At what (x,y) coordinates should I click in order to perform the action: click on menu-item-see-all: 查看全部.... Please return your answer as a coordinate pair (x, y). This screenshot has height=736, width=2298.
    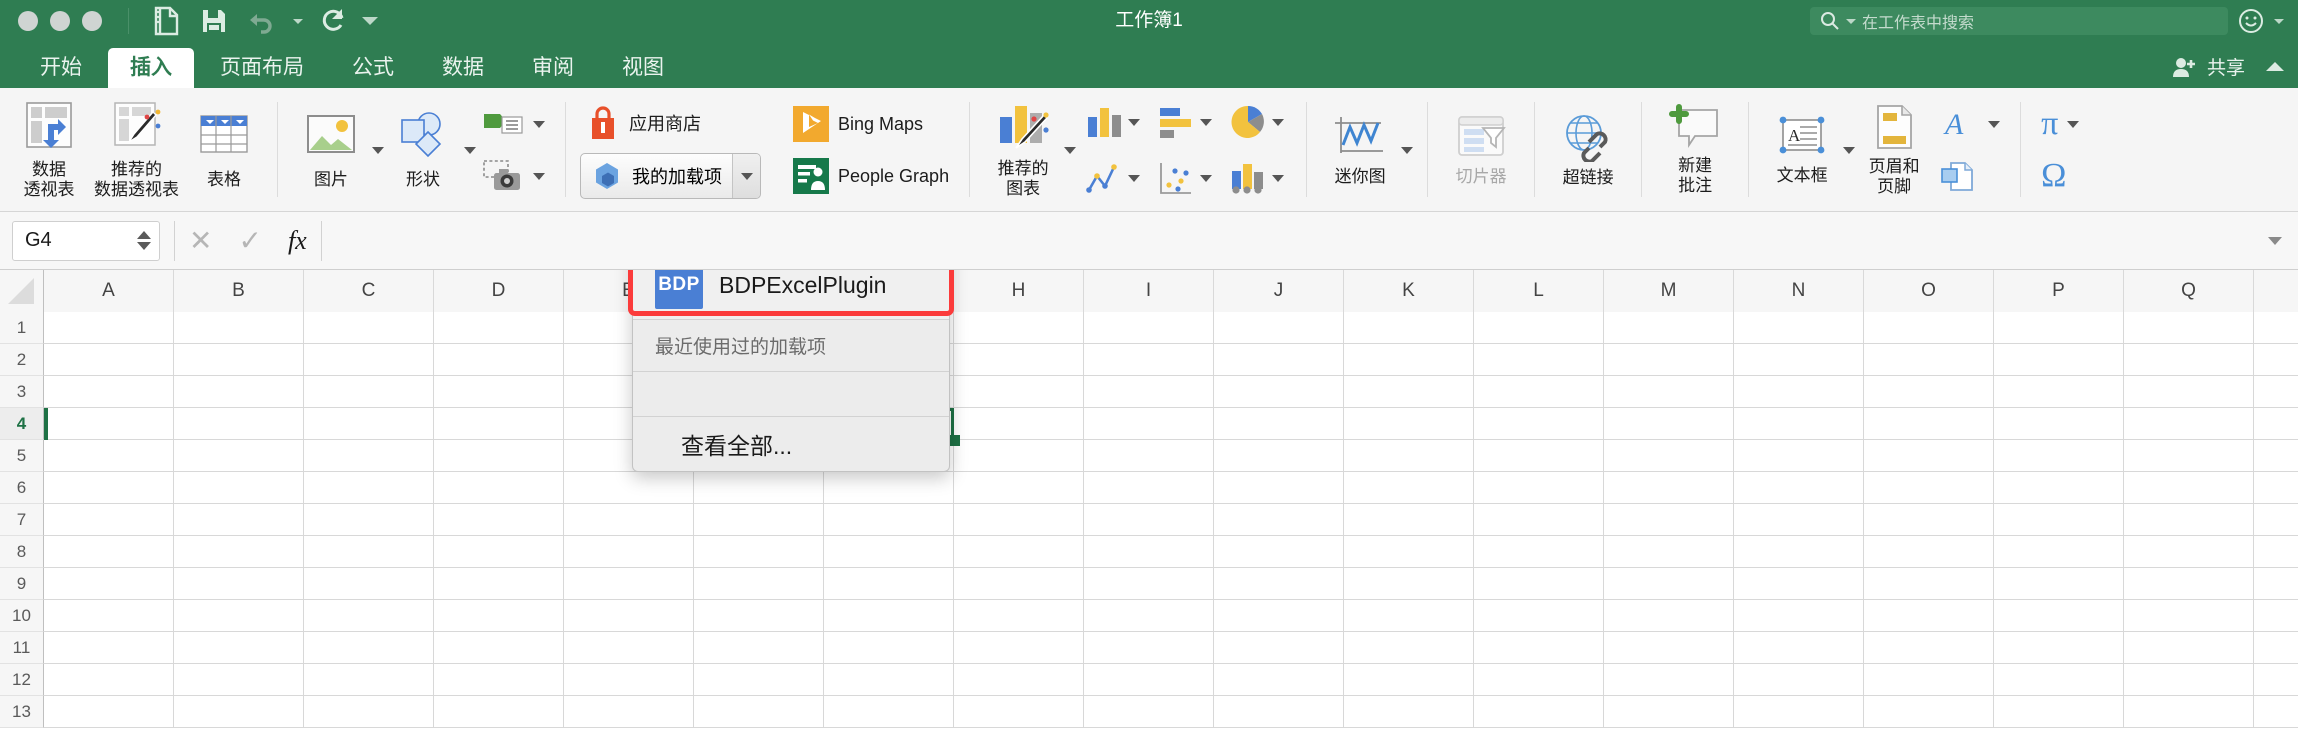
    Looking at the image, I should click on (791, 444).